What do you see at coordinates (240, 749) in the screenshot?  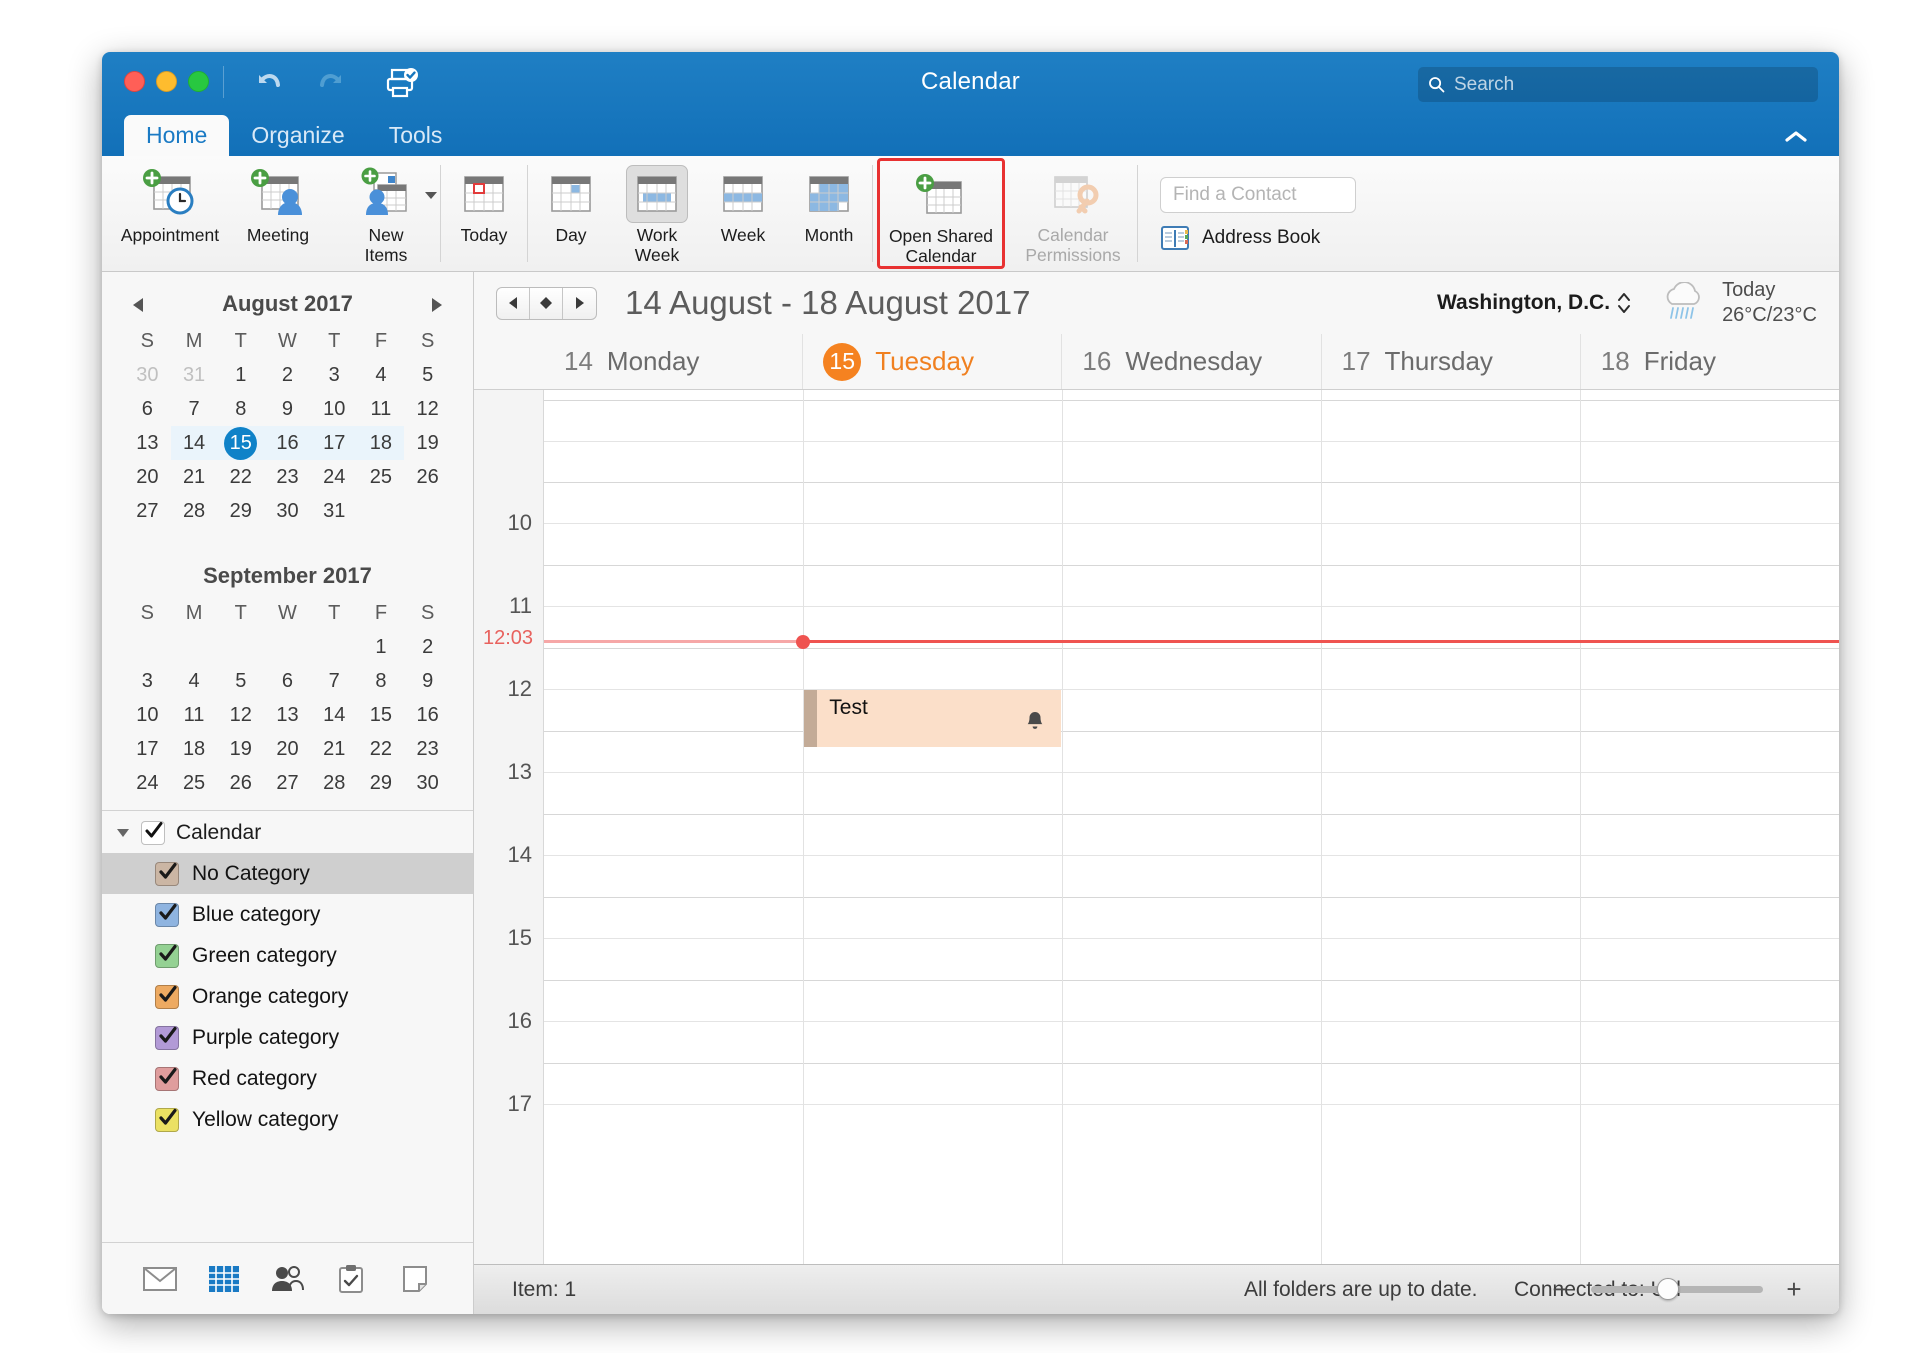 I see `mini-day-cell: 19` at bounding box center [240, 749].